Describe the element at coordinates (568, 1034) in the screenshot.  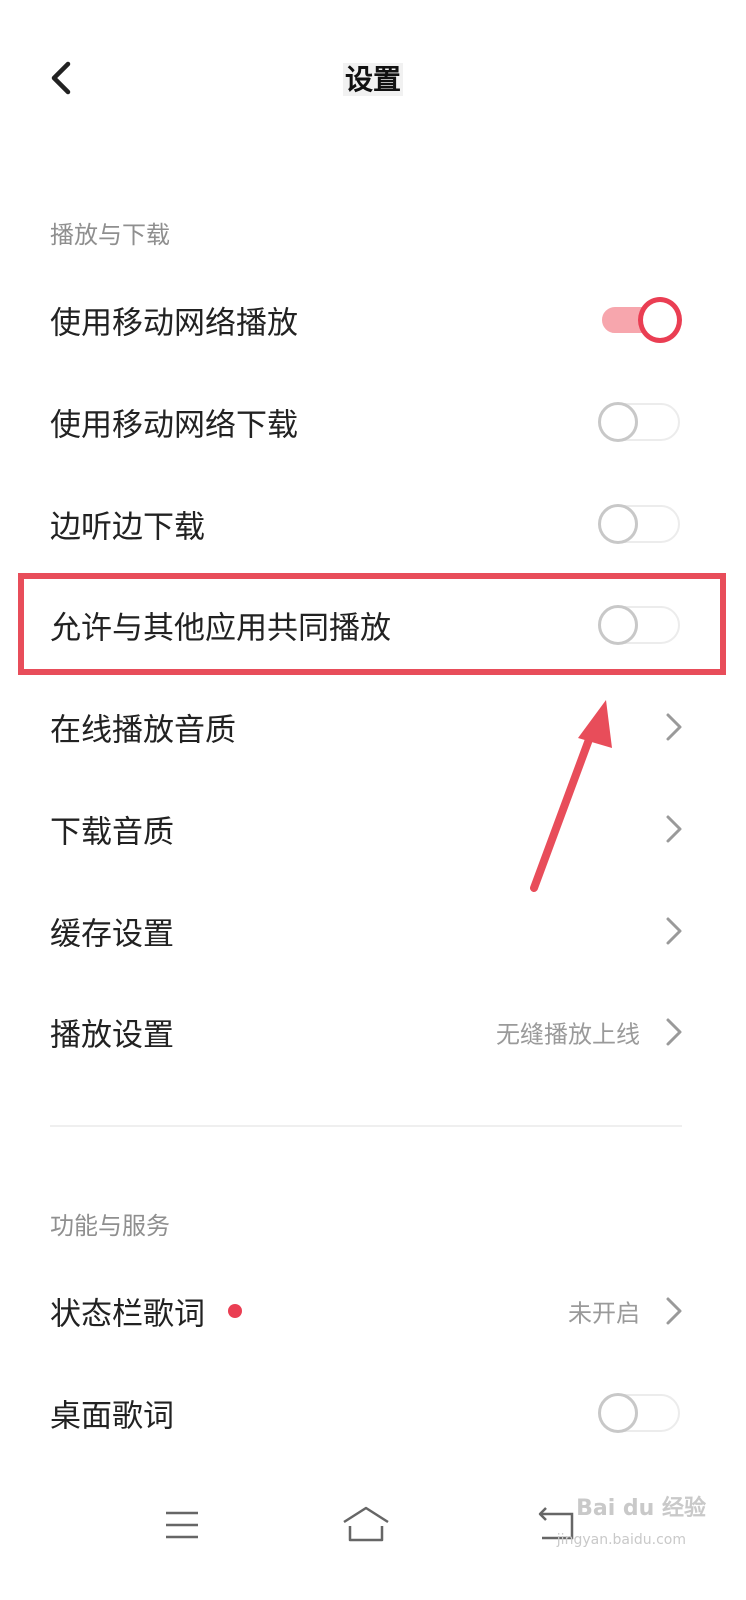
I see `setting-value: 无缝播放上线` at that location.